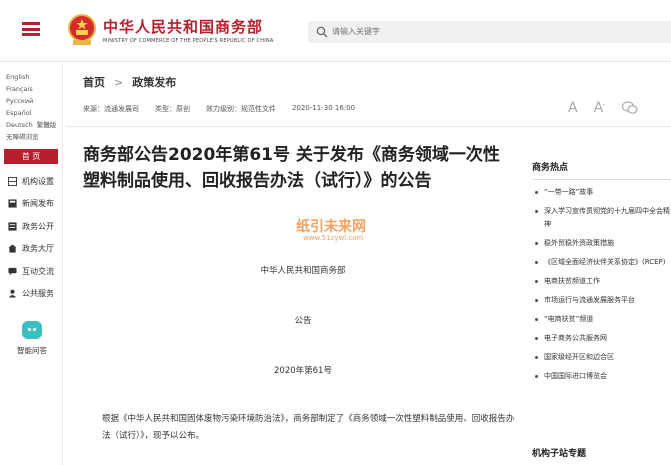 This screenshot has width=671, height=465. I want to click on font-increase-icon: A, so click(573, 108).